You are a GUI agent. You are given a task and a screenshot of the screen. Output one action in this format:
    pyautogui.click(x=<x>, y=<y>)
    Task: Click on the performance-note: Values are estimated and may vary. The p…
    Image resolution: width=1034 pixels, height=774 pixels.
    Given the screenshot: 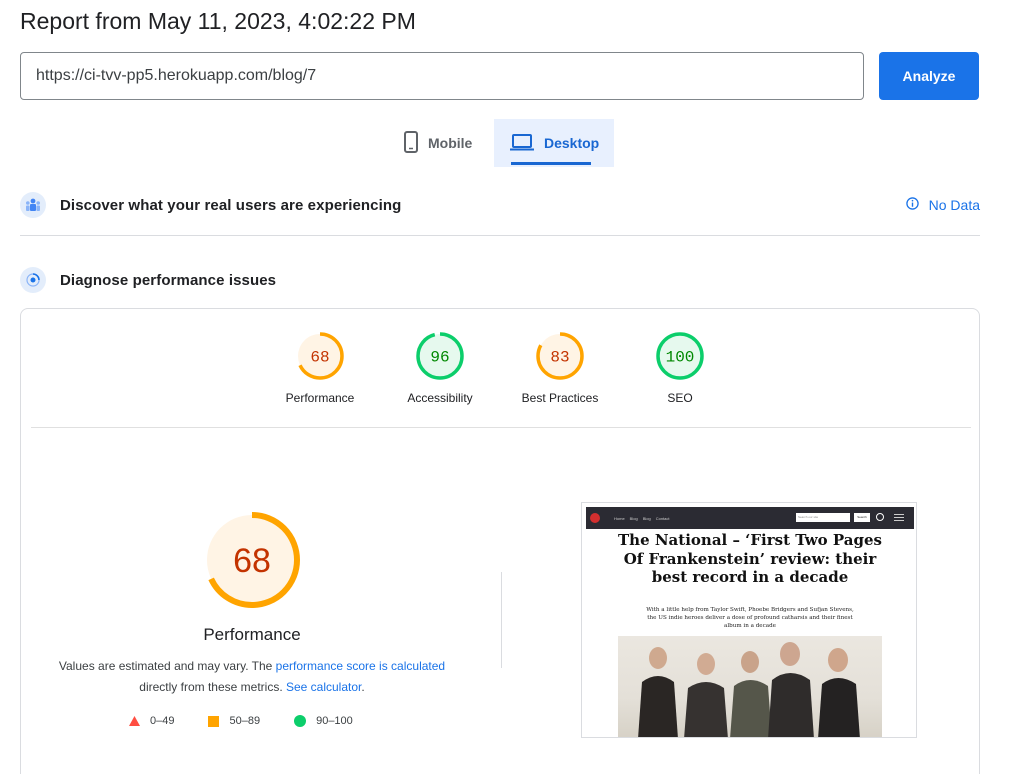 What is the action you would take?
    pyautogui.click(x=252, y=677)
    